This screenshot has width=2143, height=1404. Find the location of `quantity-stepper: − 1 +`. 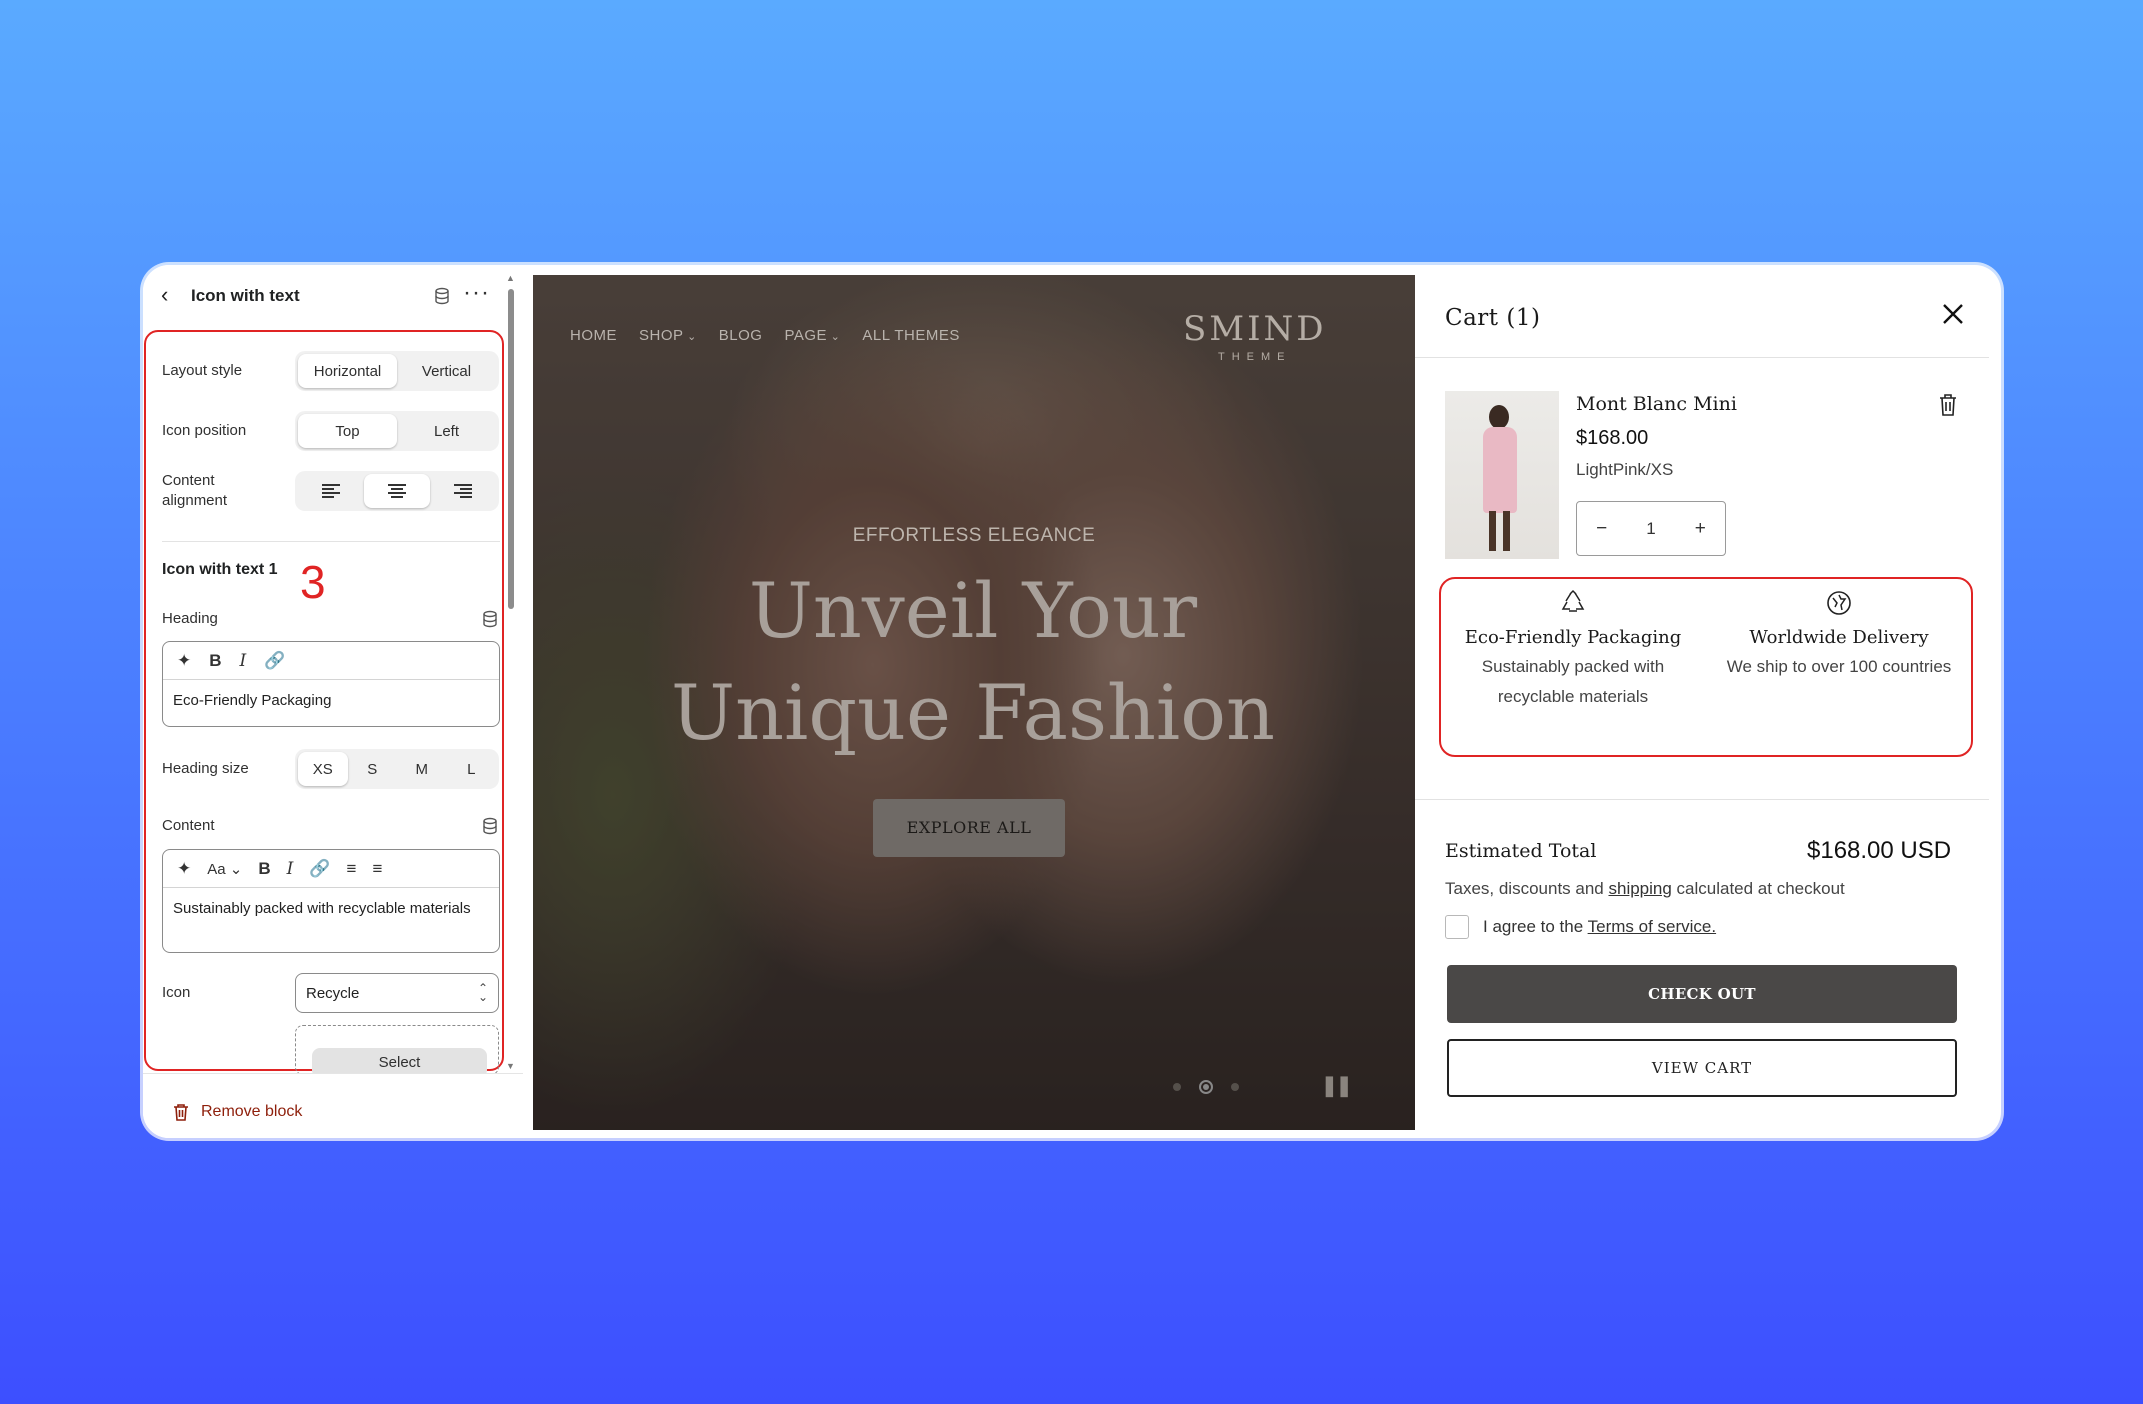

quantity-stepper: − 1 + is located at coordinates (1651, 528).